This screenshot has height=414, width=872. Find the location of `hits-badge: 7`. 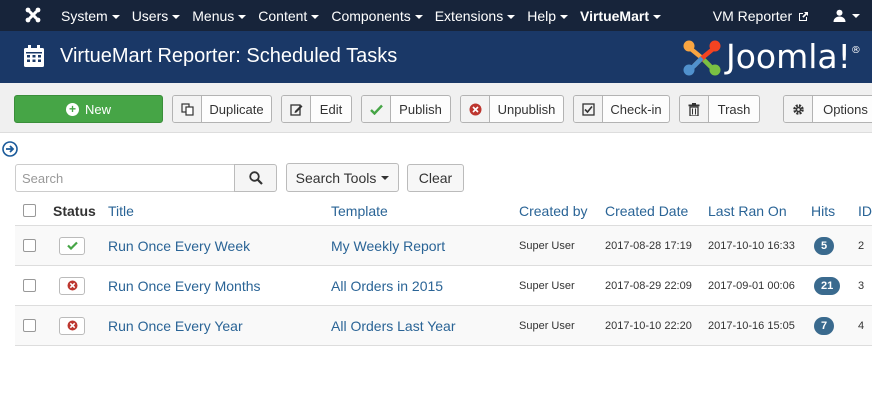

hits-badge: 7 is located at coordinates (824, 325).